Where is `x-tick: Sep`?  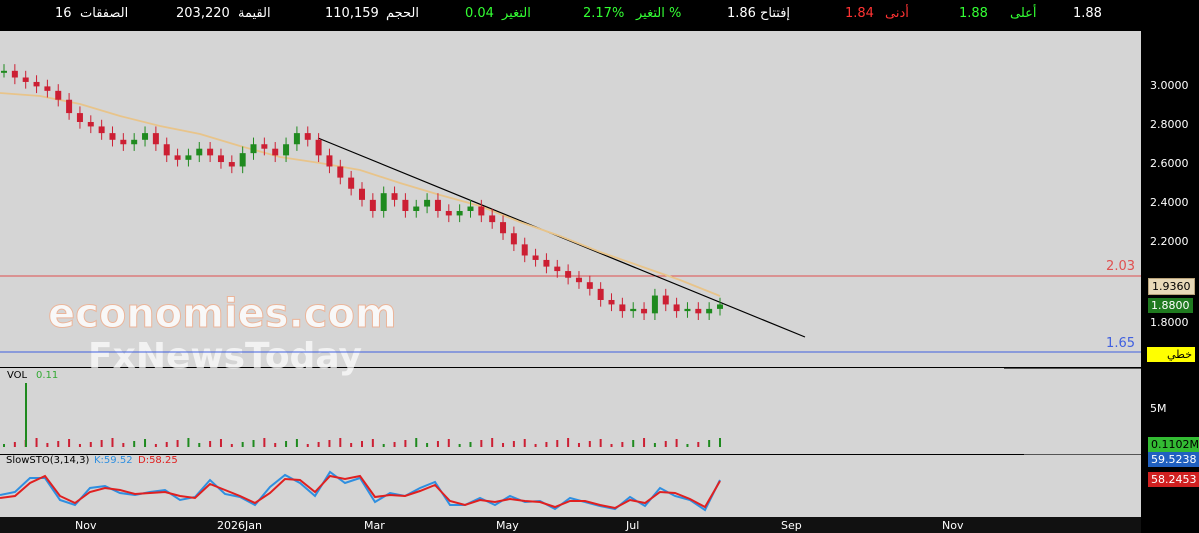
x-tick: Sep is located at coordinates (791, 525).